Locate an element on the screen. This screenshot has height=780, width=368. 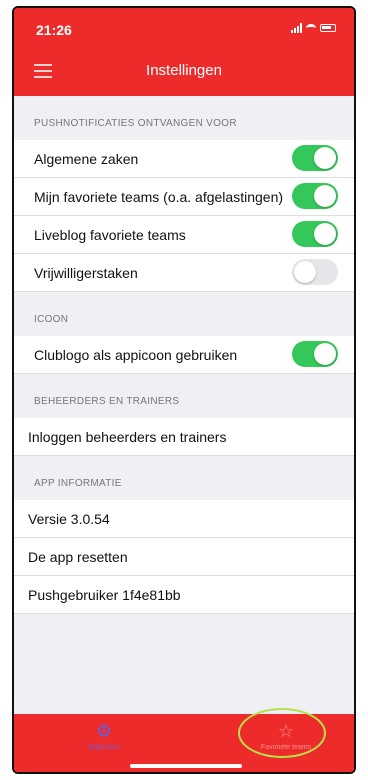
toggle-volunteer is located at coordinates (315, 272).